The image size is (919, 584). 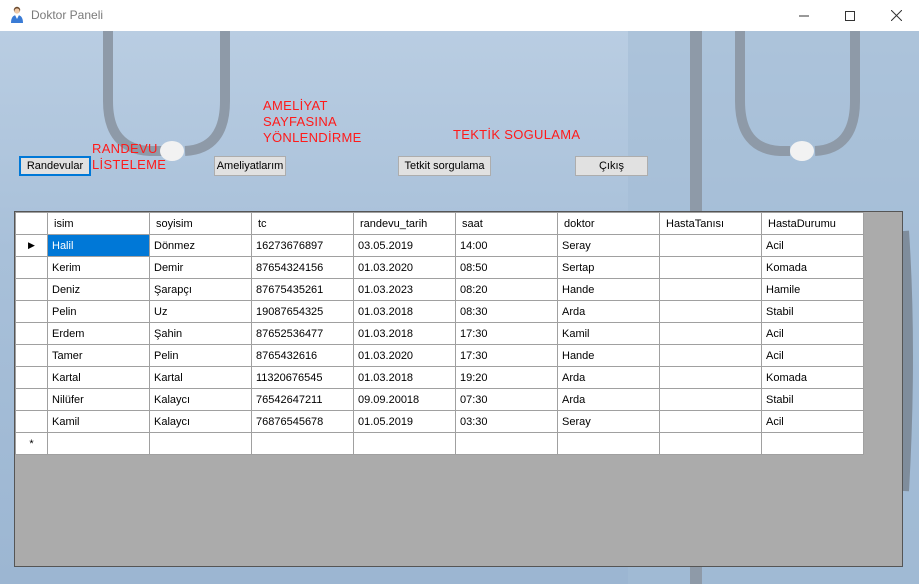 What do you see at coordinates (608, 267) in the screenshot?
I see `table-cell: Sertap` at bounding box center [608, 267].